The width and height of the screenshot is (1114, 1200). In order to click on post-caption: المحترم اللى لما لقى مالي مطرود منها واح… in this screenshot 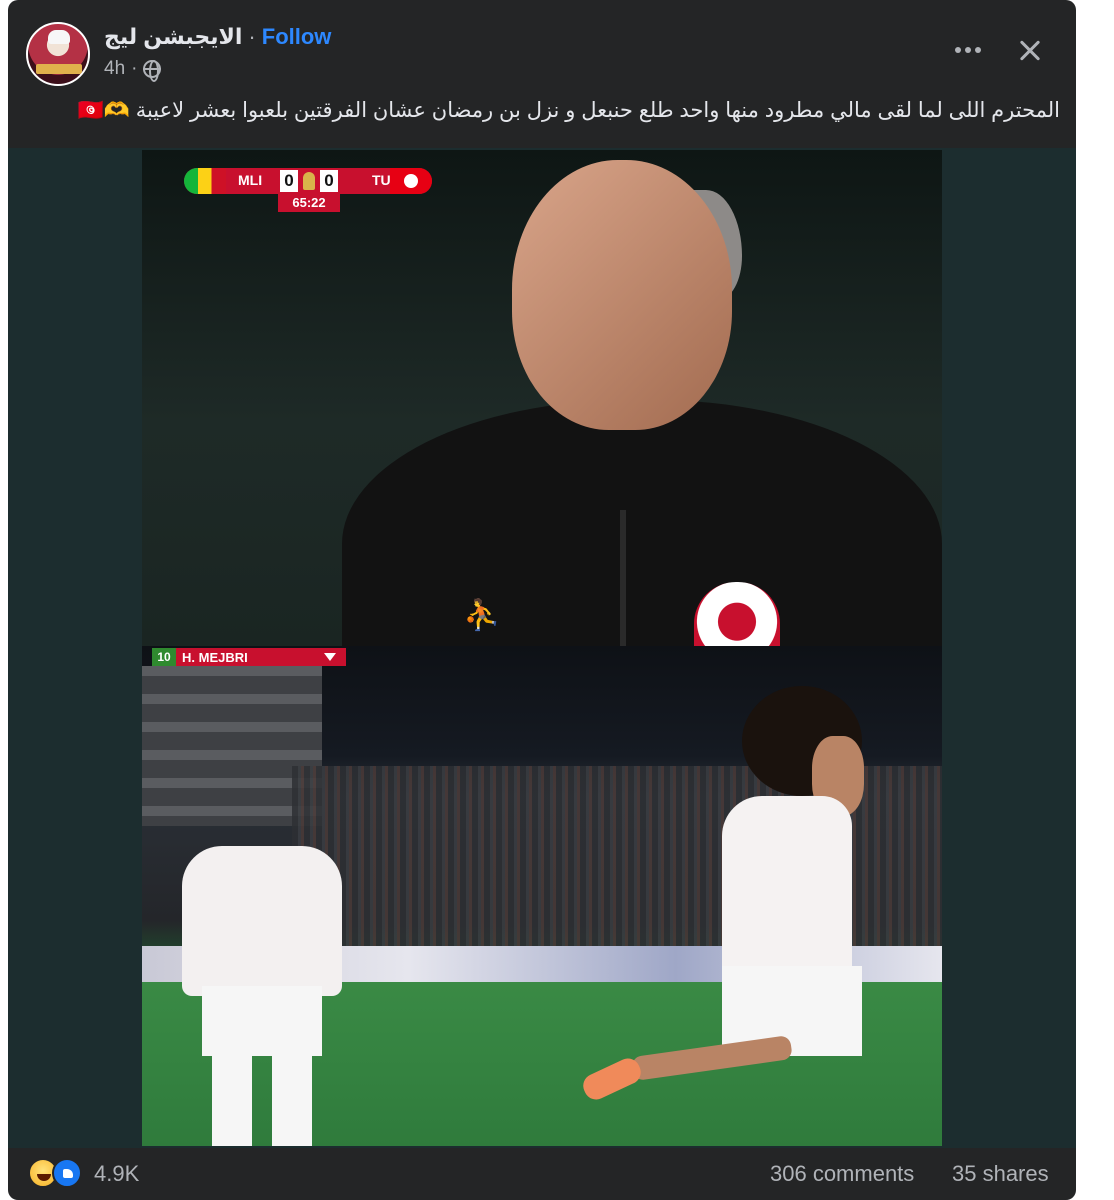, I will do `click(568, 110)`.